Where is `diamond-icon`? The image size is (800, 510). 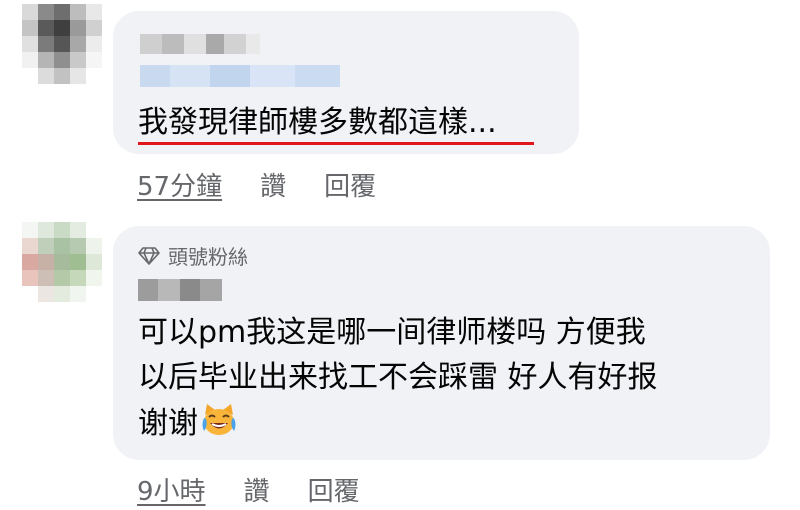 diamond-icon is located at coordinates (149, 255).